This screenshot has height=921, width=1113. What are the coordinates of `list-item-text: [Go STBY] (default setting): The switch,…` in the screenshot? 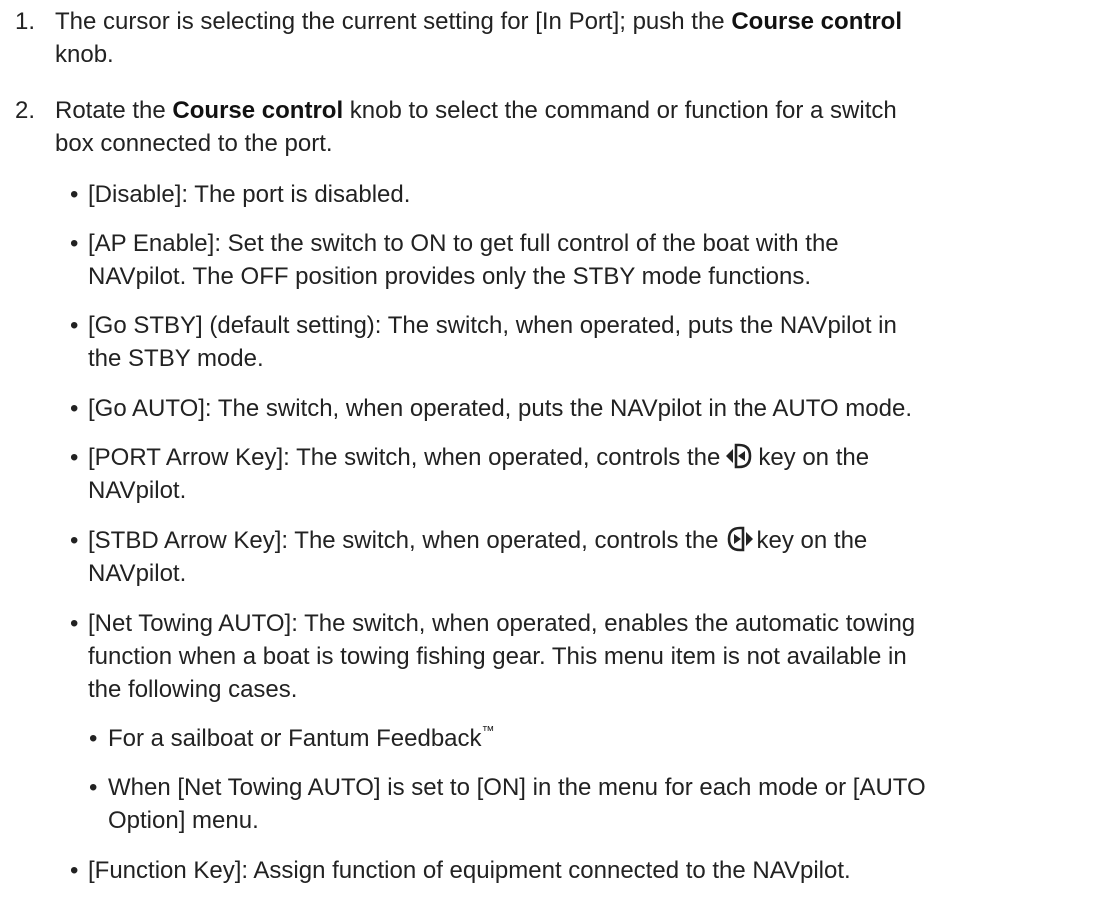 It's located at (598, 342).